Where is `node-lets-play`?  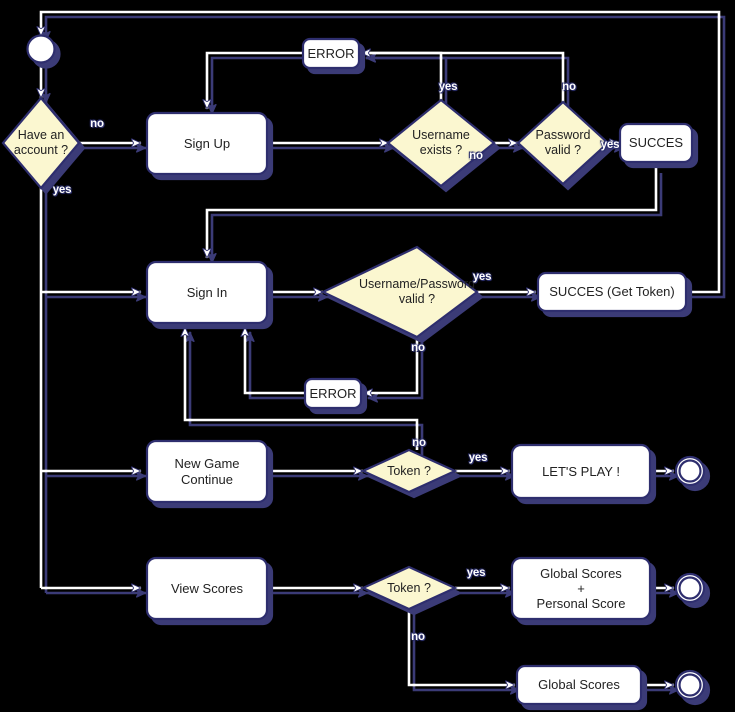
node-lets-play is located at coordinates (581, 471).